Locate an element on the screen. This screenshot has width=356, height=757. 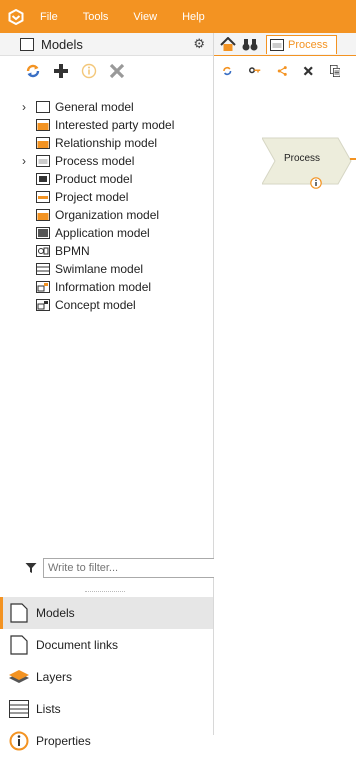
menu-file: File is located at coordinates (49, 17).